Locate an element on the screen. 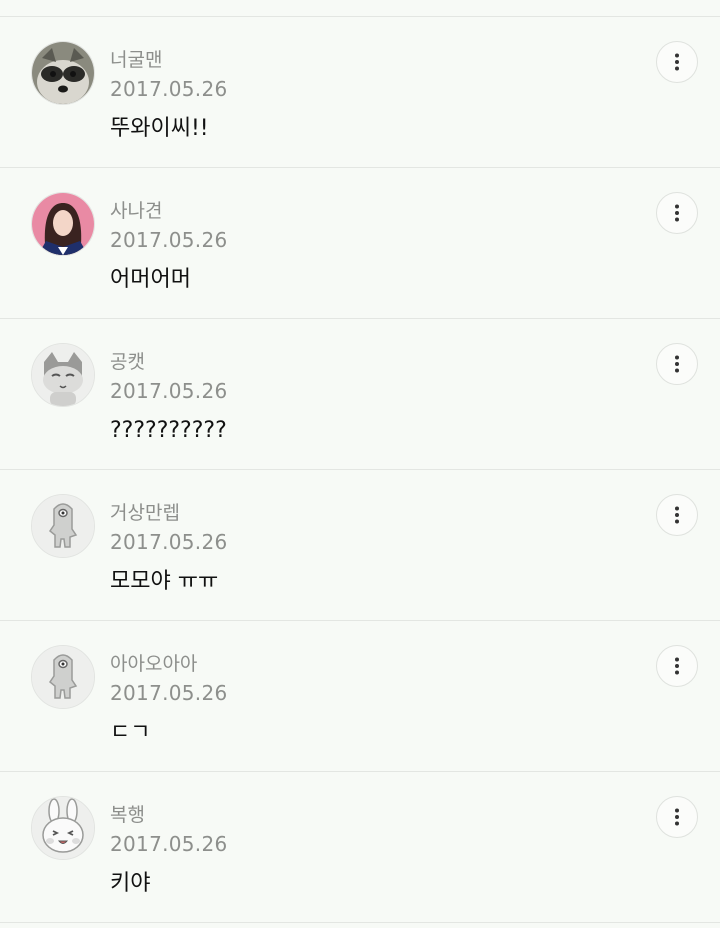  raccoon-avatar-icon is located at coordinates (63, 73).